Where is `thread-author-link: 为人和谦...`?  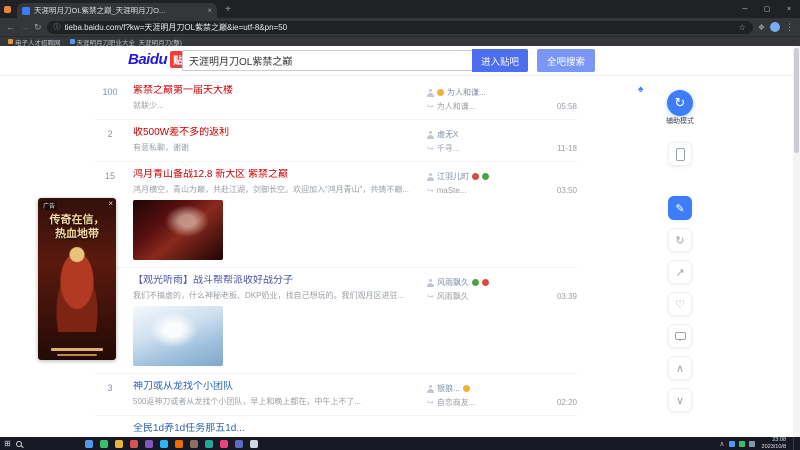
thread-author-link: 为人和谦... is located at coordinates (466, 92).